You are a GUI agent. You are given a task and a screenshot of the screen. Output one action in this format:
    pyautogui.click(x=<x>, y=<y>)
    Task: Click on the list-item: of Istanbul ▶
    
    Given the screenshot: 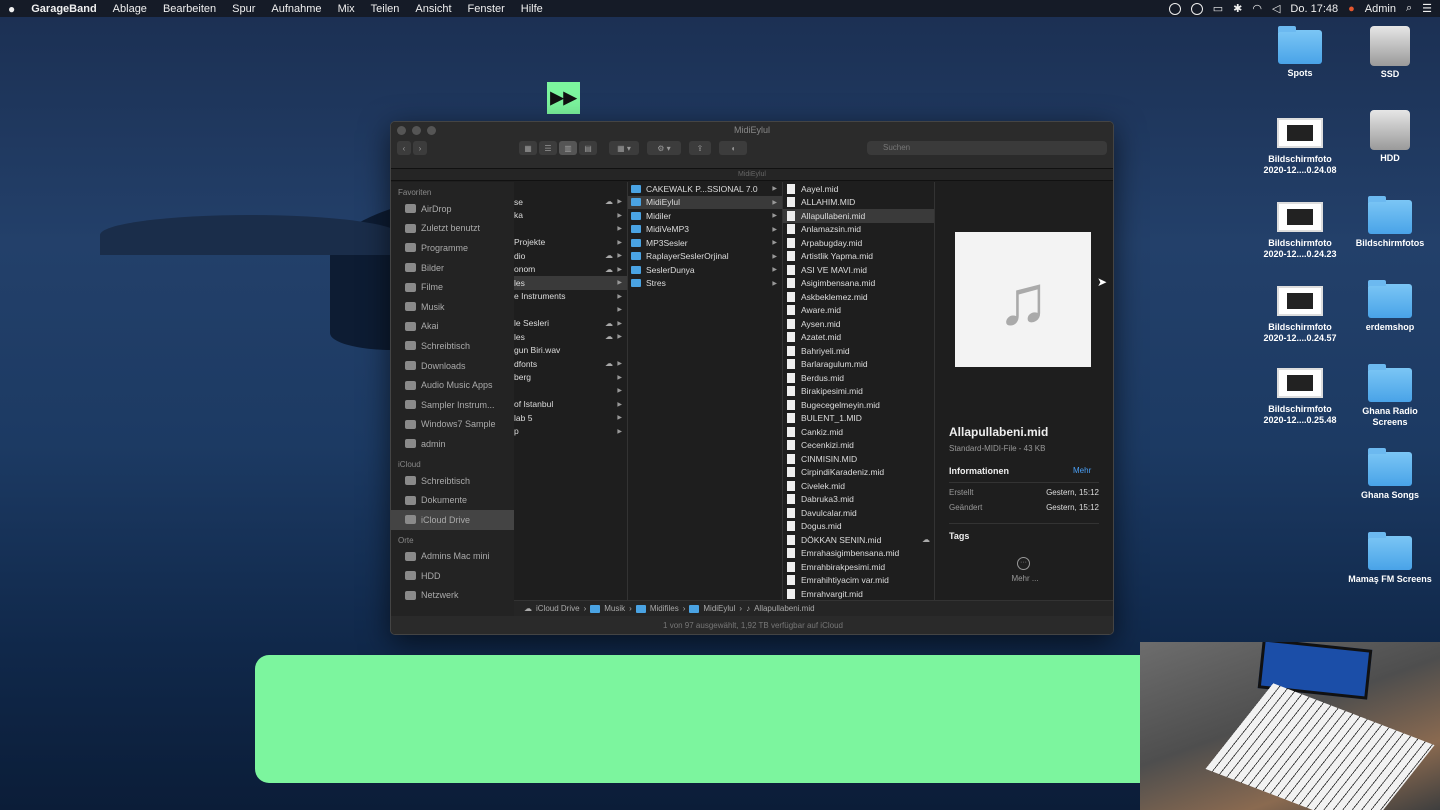 What is the action you would take?
    pyautogui.click(x=570, y=405)
    